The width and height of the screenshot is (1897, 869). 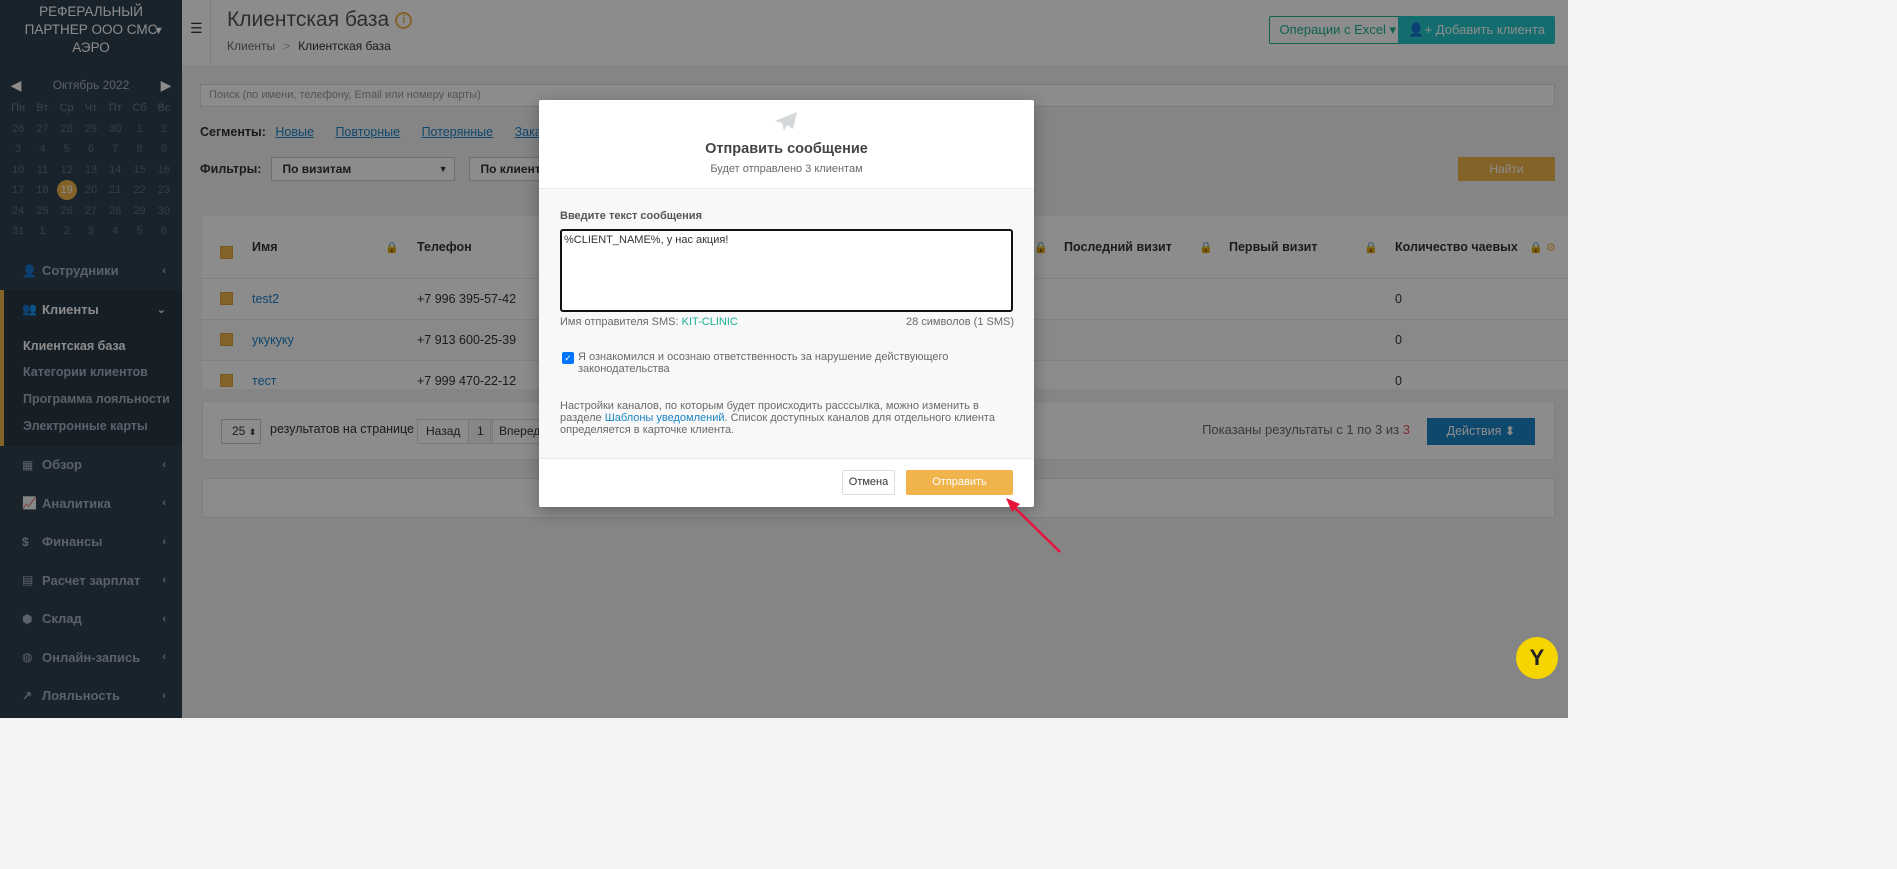 What do you see at coordinates (786, 169) in the screenshot?
I see `modal-subtitle: Будет отправлено 3 клиентам` at bounding box center [786, 169].